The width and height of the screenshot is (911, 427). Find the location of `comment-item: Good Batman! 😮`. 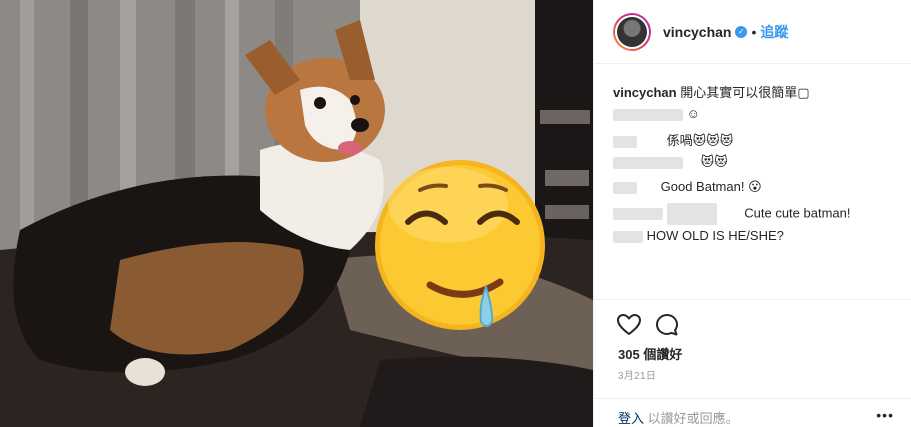

comment-item: Good Batman! 😮 is located at coordinates (687, 187).